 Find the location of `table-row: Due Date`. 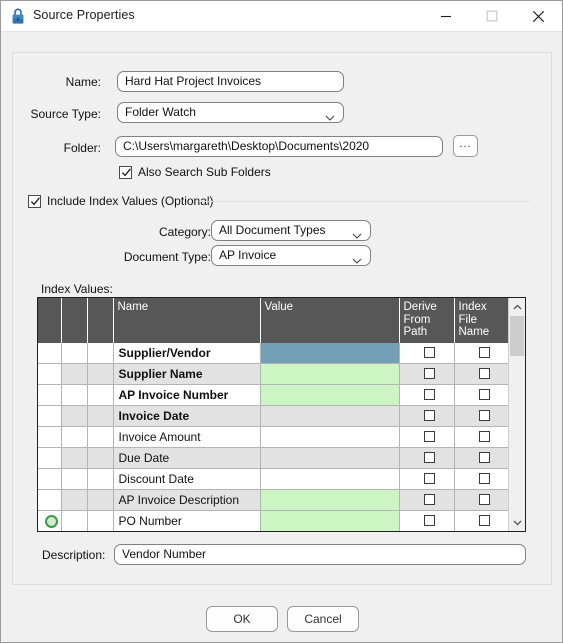

table-row: Due Date is located at coordinates (273, 458).